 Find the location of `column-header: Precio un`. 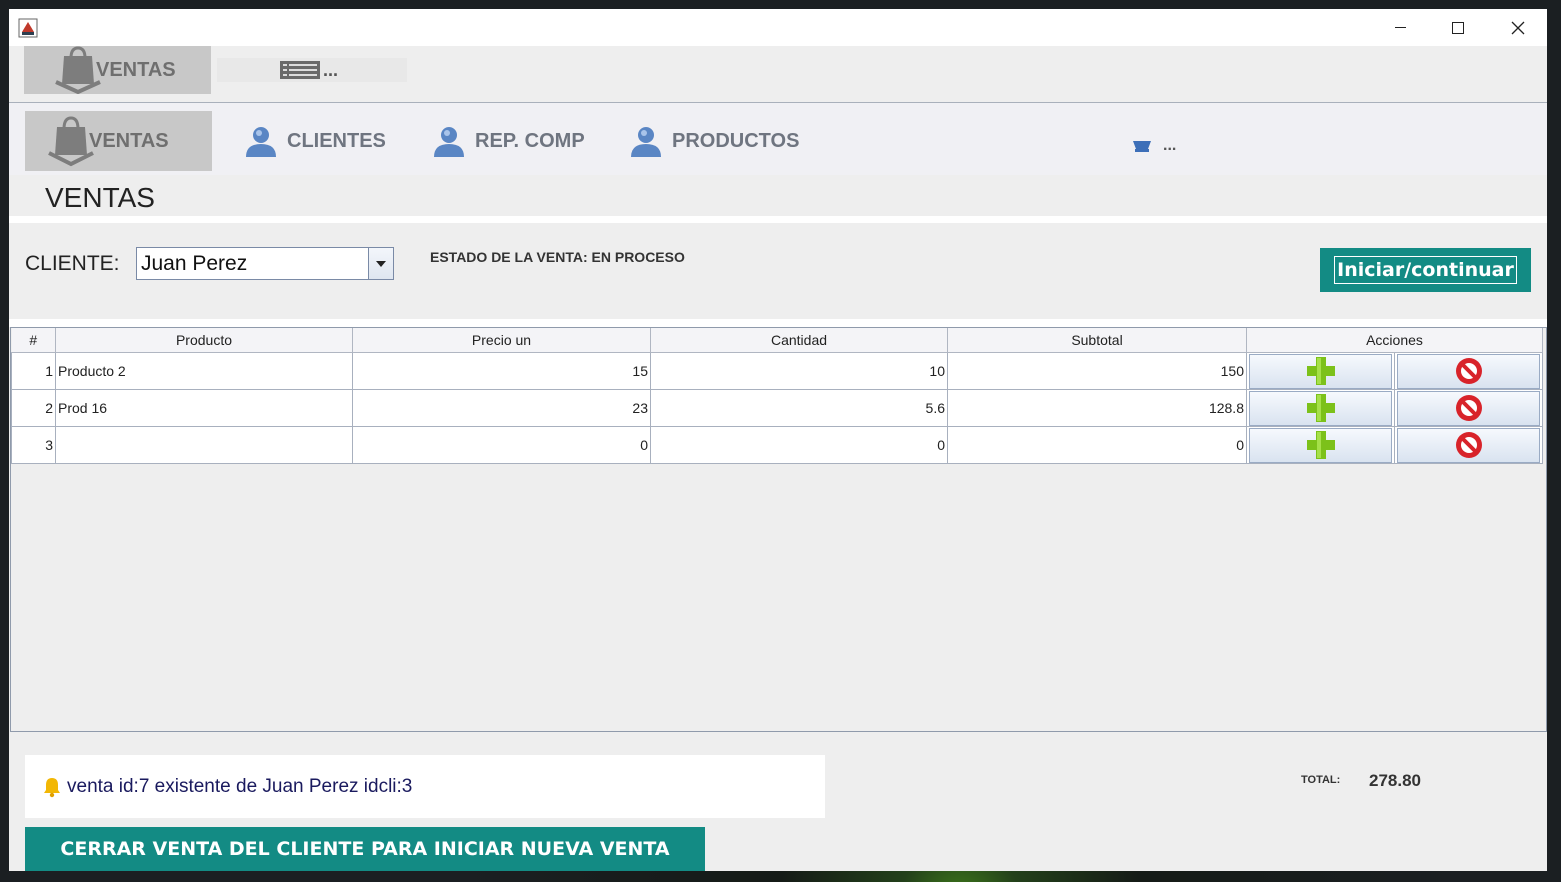

column-header: Precio un is located at coordinates (501, 340).